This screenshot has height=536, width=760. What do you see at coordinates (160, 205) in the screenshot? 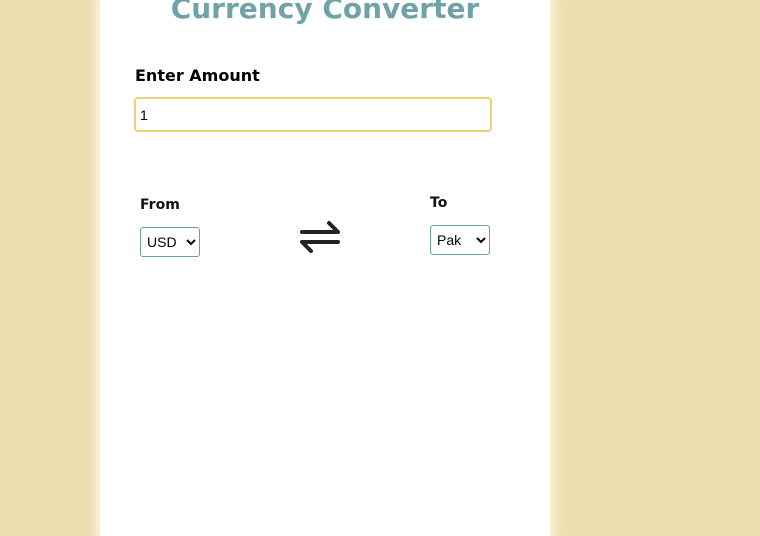
I see `from-label: From` at bounding box center [160, 205].